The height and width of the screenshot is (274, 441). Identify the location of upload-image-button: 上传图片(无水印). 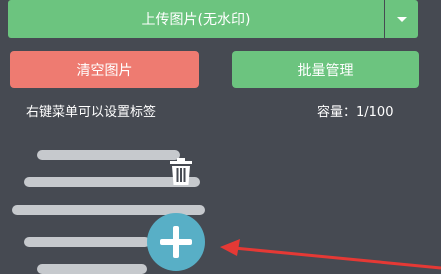
(196, 19).